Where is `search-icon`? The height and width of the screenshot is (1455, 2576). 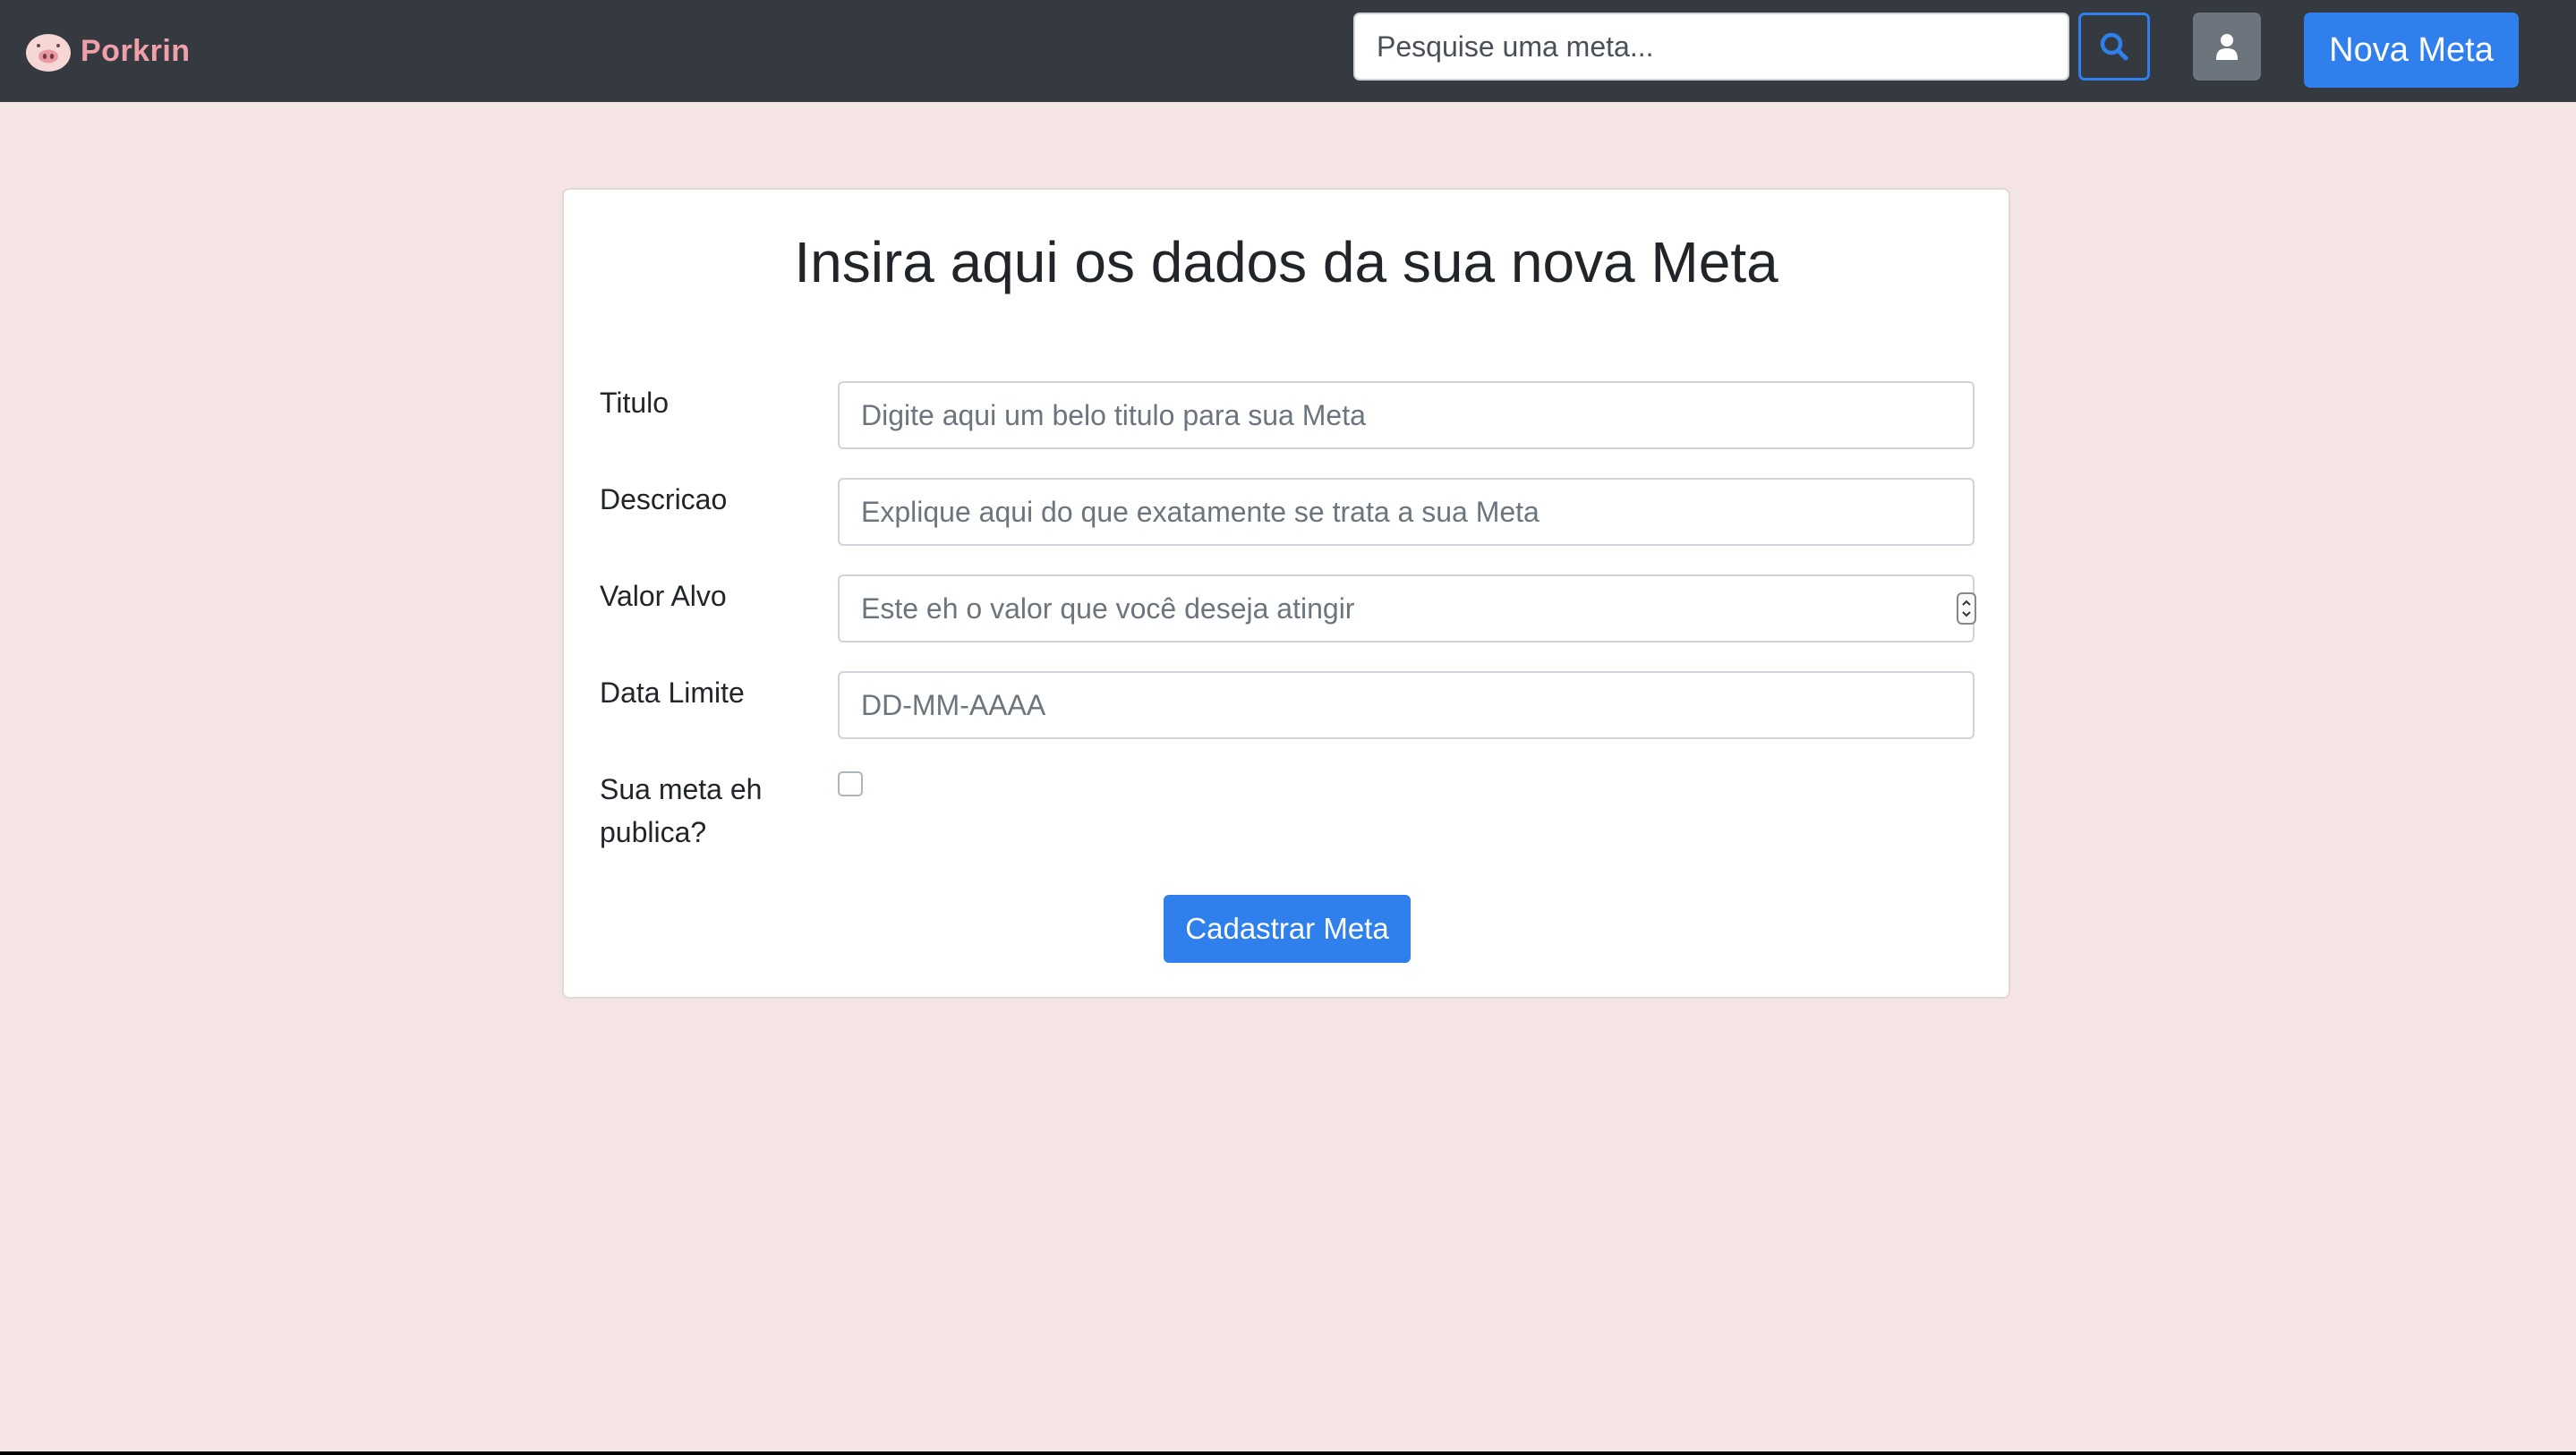
search-icon is located at coordinates (2114, 46).